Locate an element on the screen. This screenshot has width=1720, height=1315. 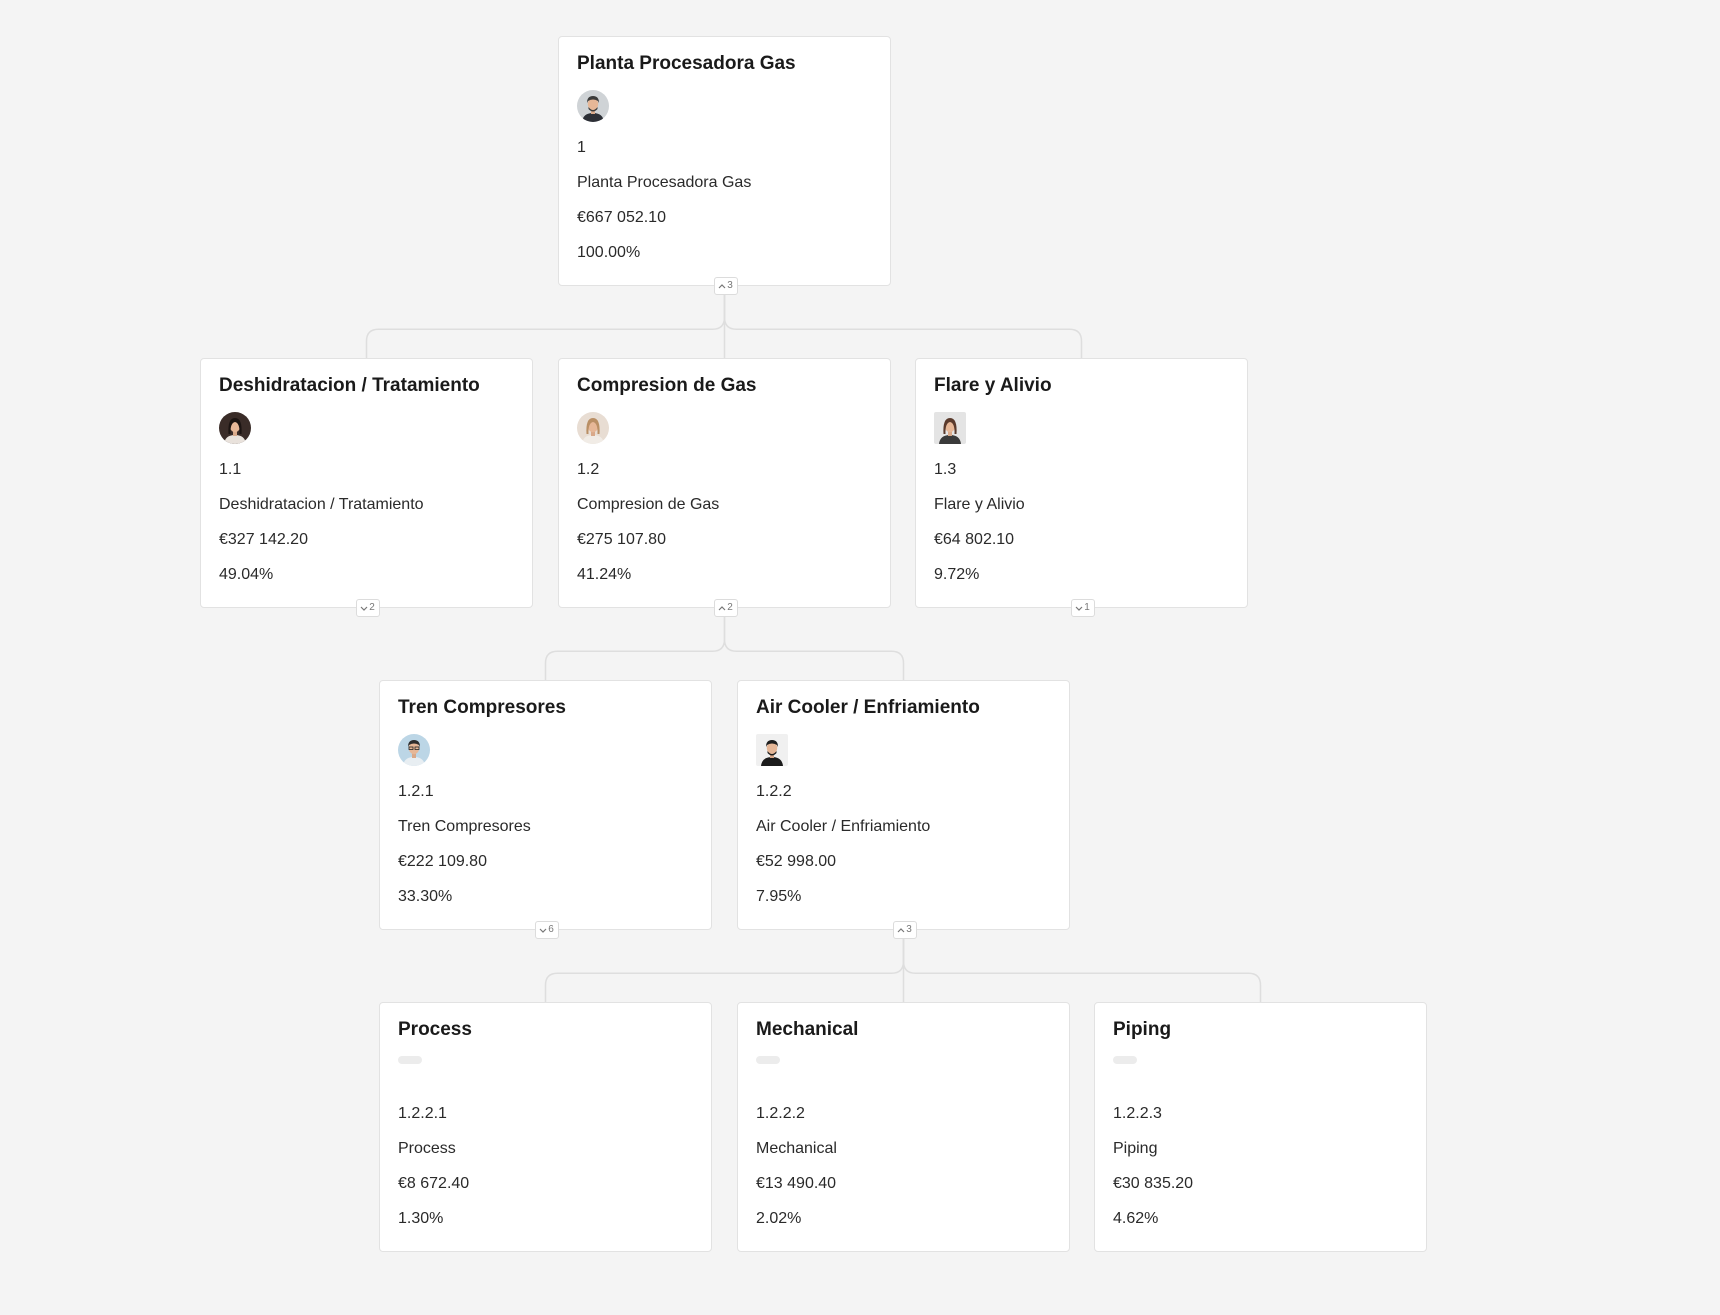
node-percent: 7.95% is located at coordinates (779, 896).